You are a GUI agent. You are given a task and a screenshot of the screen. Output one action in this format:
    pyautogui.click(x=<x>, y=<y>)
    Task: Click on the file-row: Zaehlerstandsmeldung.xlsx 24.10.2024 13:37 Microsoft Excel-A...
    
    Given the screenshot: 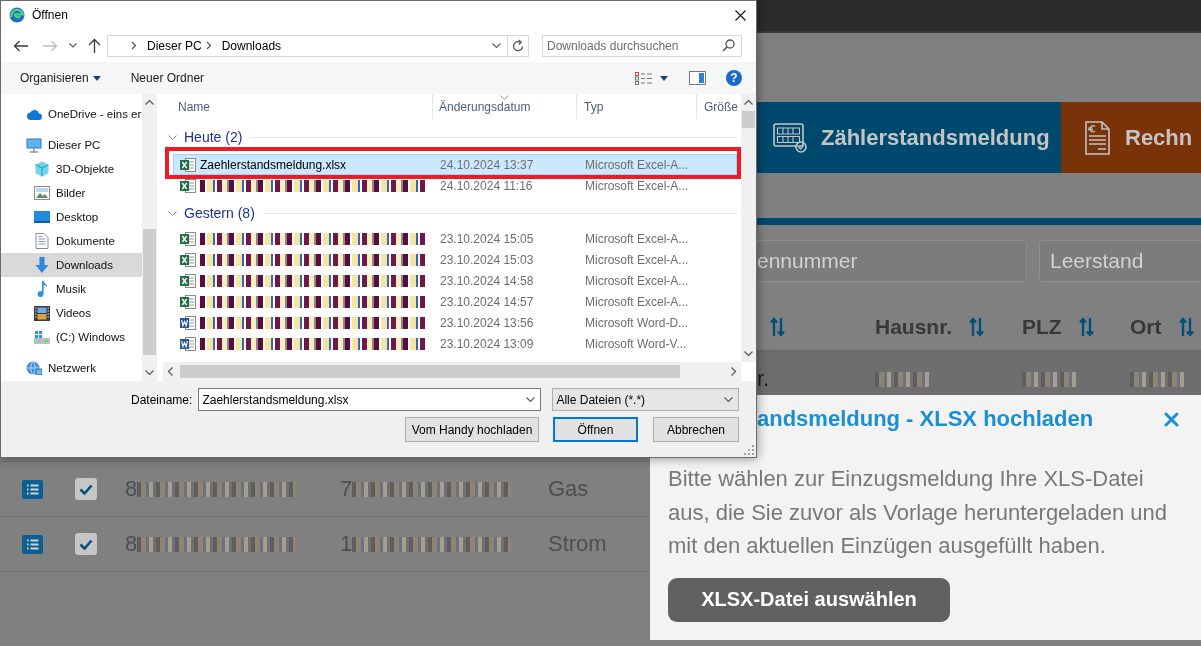 What is the action you would take?
    pyautogui.click(x=455, y=164)
    